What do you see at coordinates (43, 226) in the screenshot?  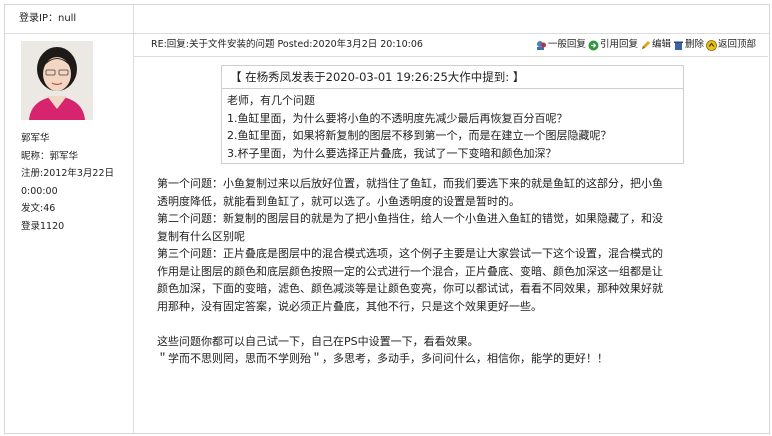 I see `login-count: 登录1120` at bounding box center [43, 226].